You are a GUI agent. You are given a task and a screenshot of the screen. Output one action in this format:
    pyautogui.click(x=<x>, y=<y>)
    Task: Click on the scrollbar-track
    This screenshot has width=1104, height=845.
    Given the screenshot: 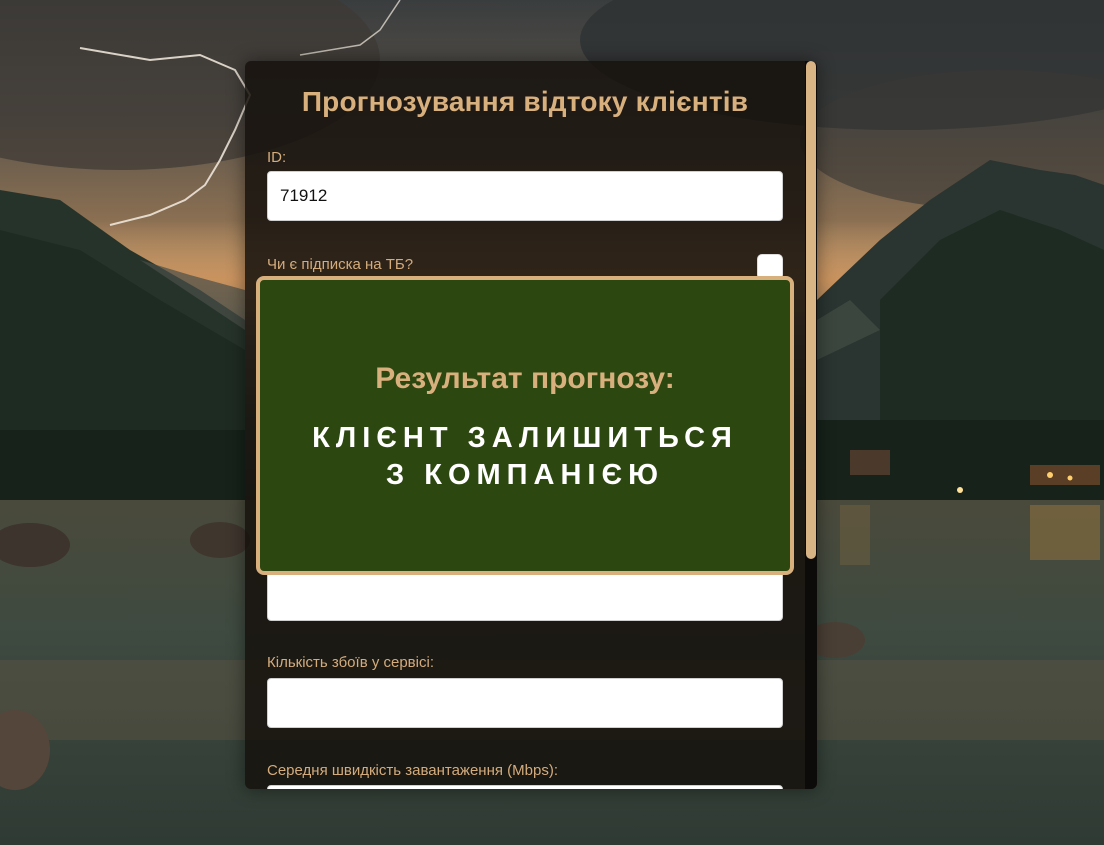 What is the action you would take?
    pyautogui.click(x=811, y=425)
    